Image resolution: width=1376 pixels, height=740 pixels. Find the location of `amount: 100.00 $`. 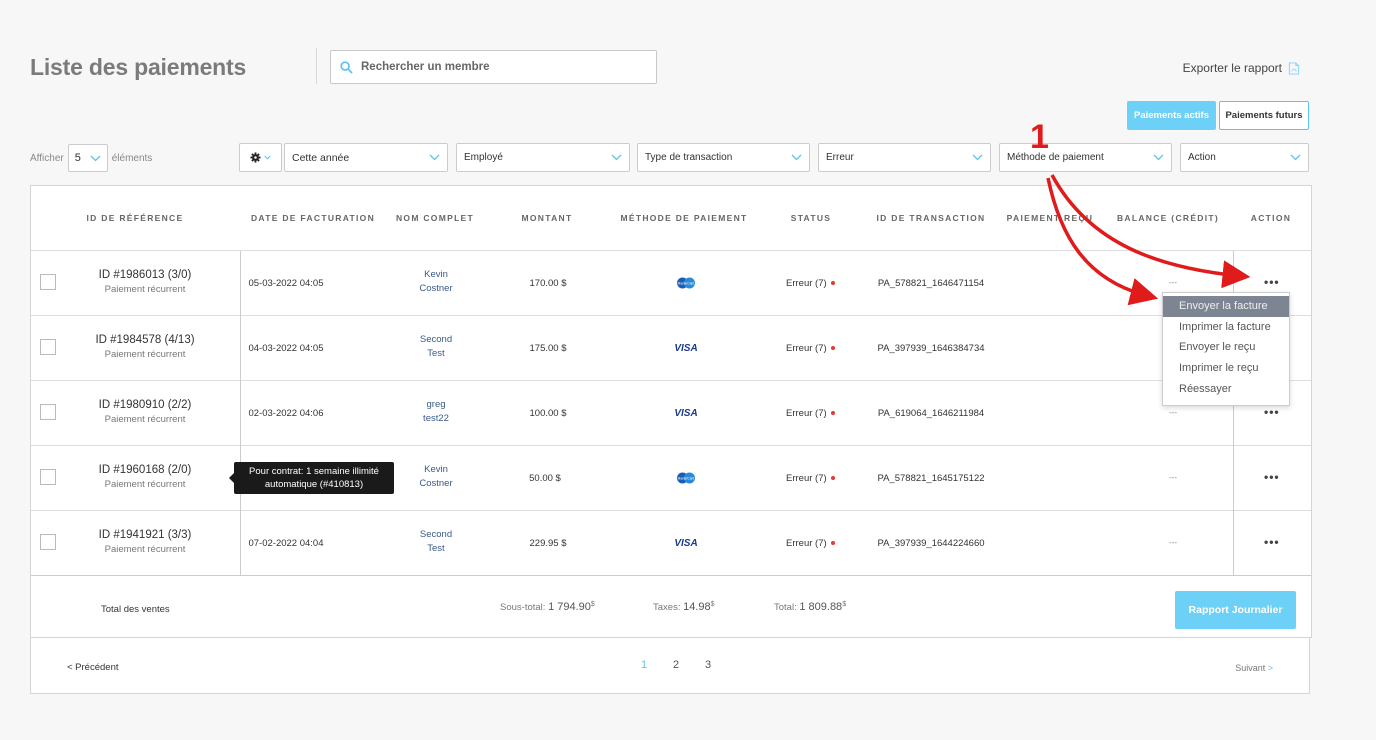

amount: 100.00 $ is located at coordinates (548, 413).